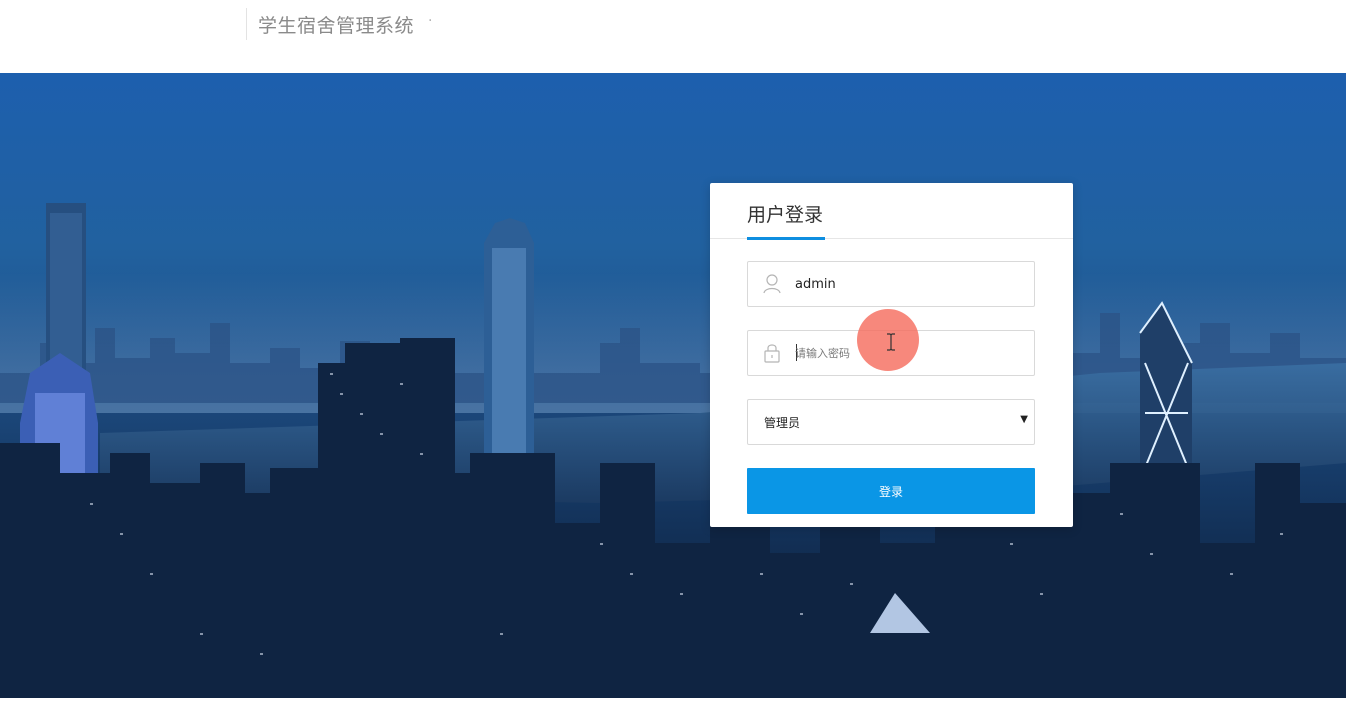  What do you see at coordinates (782, 423) in the screenshot?
I see `role-selected-value: 管理员` at bounding box center [782, 423].